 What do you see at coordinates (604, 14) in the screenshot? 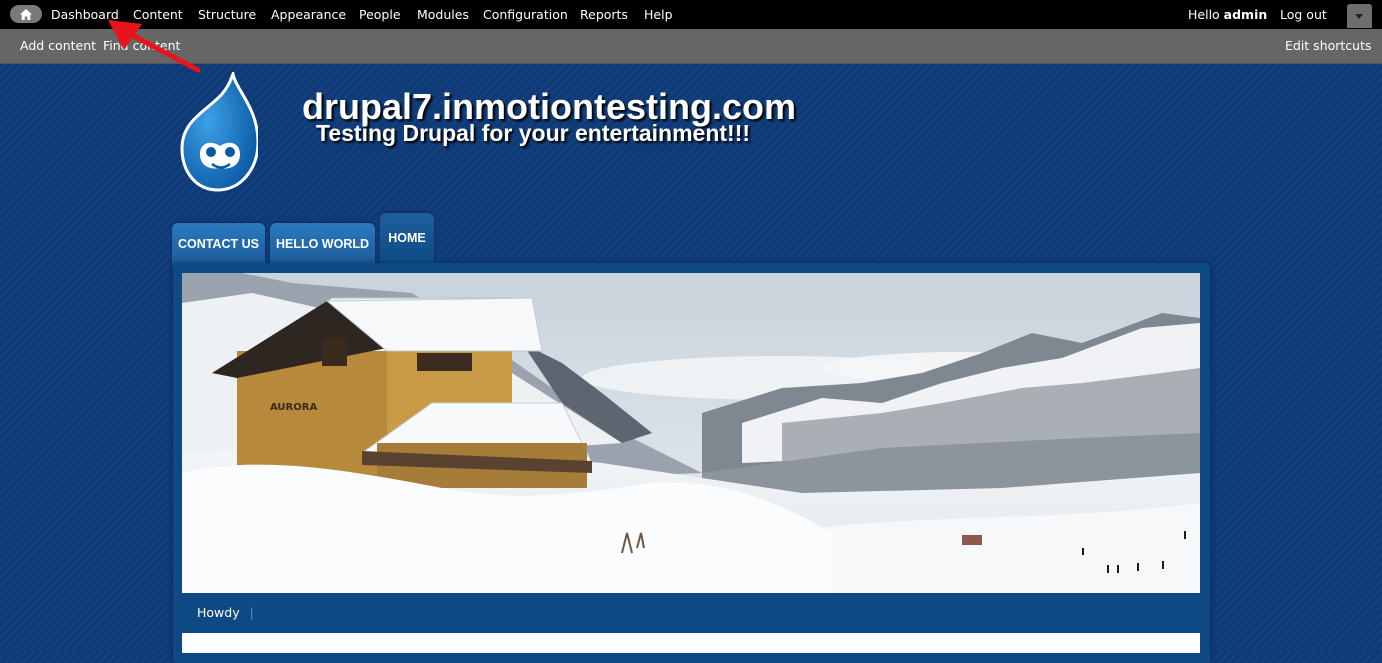
I see `toolbar-menu-reports: Reports` at bounding box center [604, 14].